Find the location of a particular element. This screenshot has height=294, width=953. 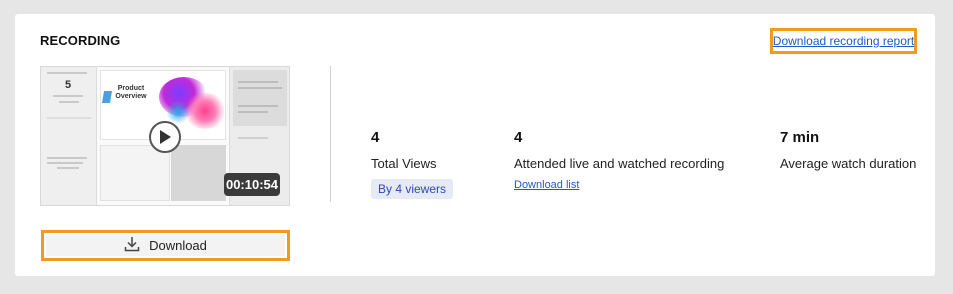

play-icon is located at coordinates (165, 137).